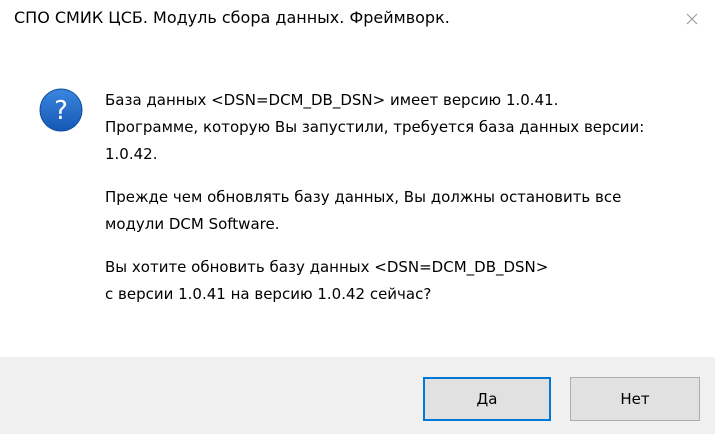 This screenshot has width=715, height=434. I want to click on no-button: Нет, so click(635, 399).